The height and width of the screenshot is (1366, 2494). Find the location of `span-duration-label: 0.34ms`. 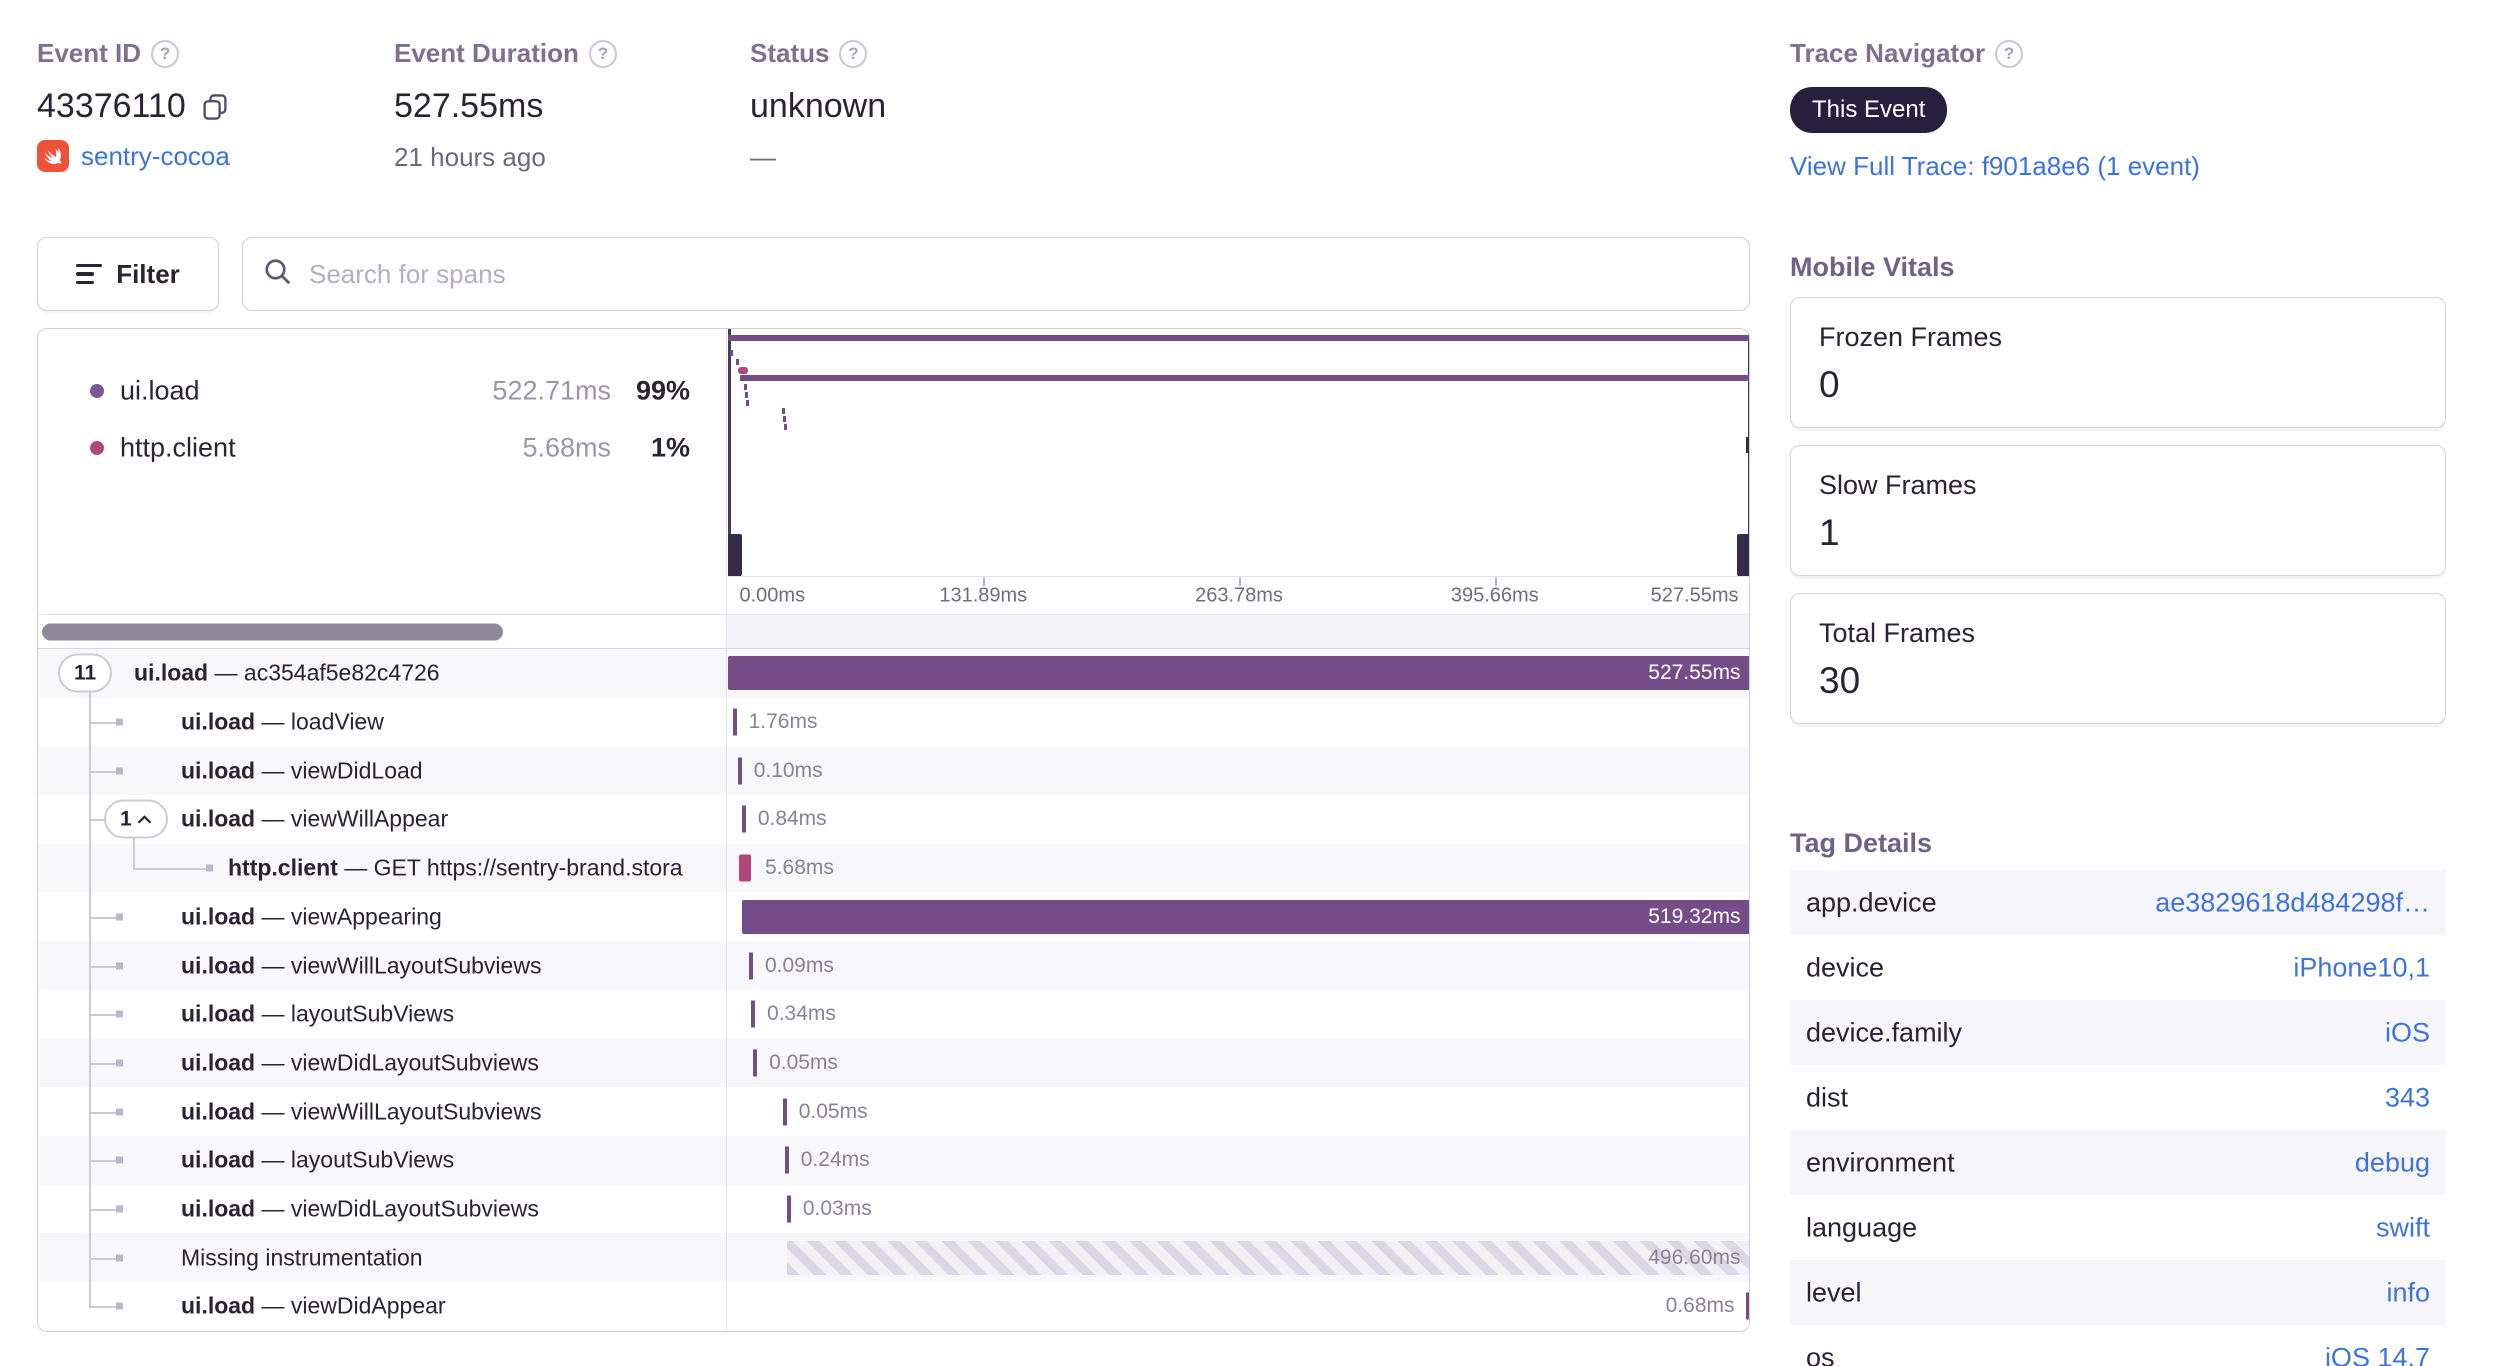

span-duration-label: 0.34ms is located at coordinates (801, 1014).